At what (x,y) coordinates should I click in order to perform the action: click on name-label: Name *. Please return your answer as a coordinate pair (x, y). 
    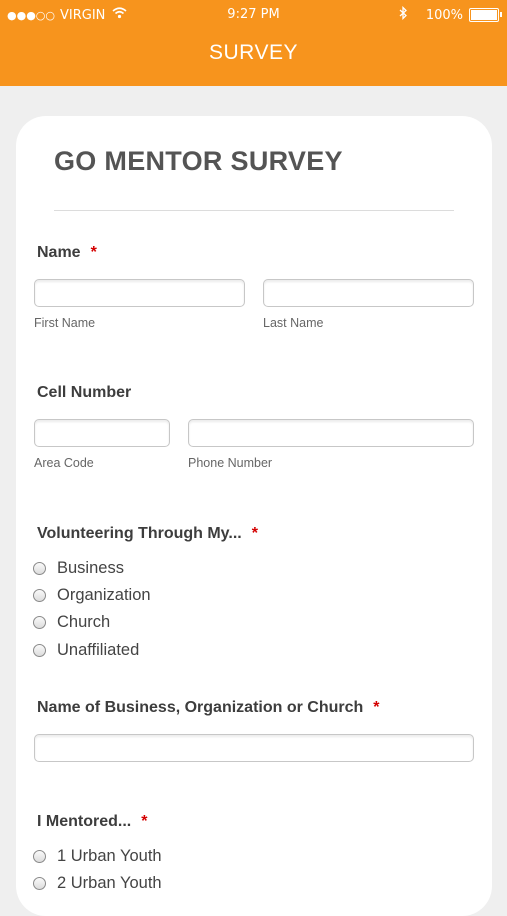
    Looking at the image, I should click on (67, 253).